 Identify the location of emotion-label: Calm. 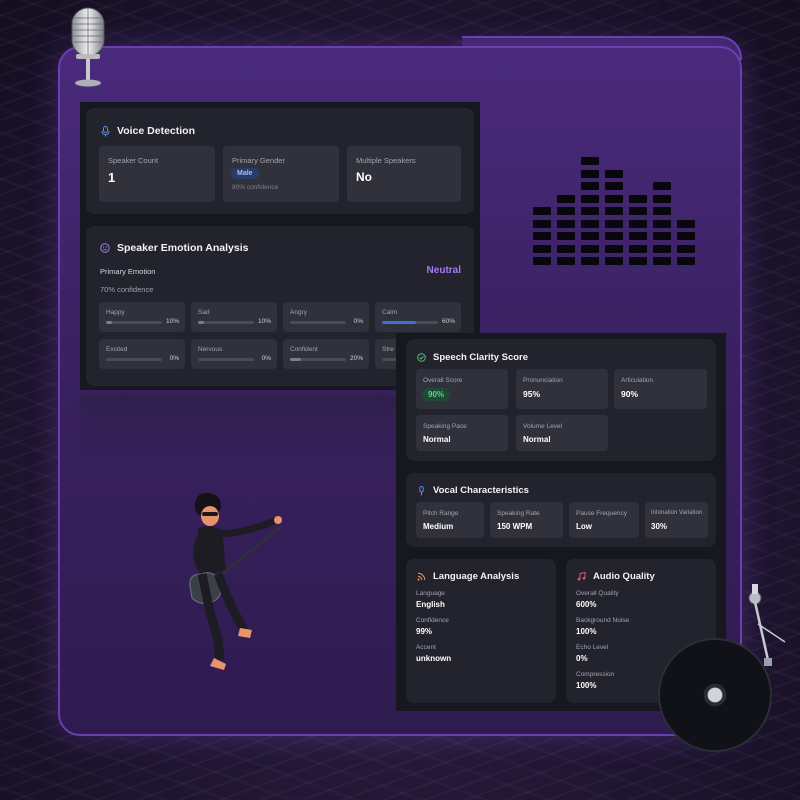
(390, 312).